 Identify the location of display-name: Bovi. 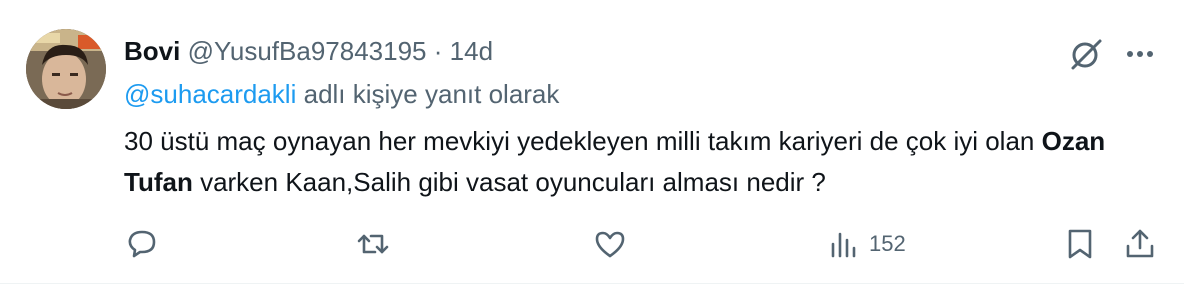
(152, 51).